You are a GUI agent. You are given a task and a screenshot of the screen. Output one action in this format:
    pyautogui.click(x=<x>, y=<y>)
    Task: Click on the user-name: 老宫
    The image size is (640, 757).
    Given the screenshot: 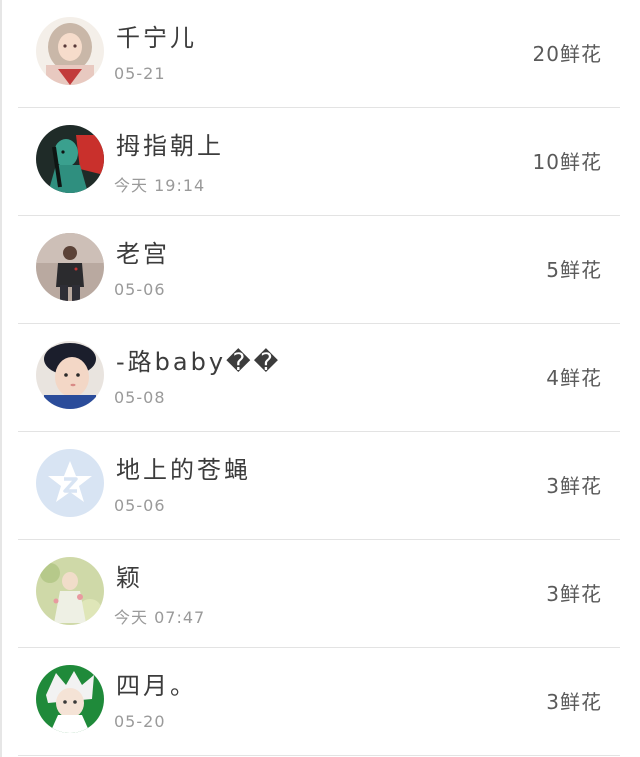 What is the action you would take?
    pyautogui.click(x=143, y=254)
    